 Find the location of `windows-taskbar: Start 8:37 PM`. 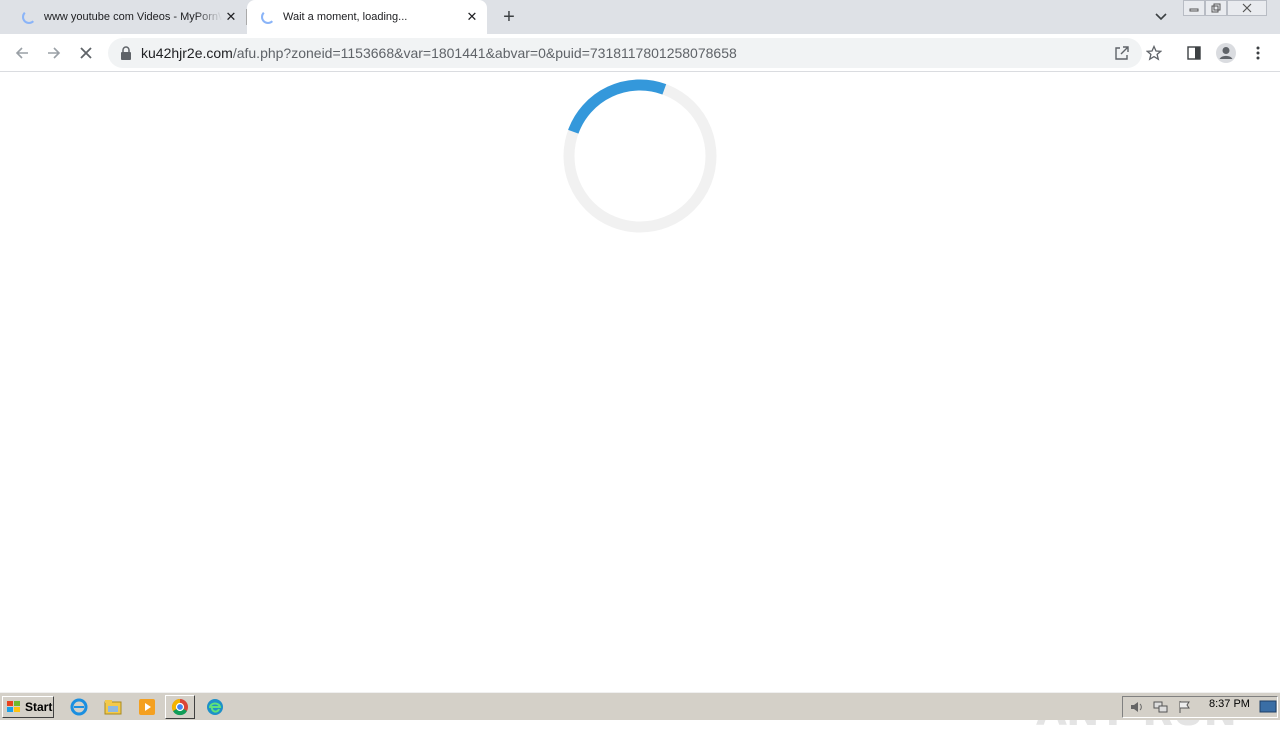

windows-taskbar: Start 8:37 PM is located at coordinates (640, 706).